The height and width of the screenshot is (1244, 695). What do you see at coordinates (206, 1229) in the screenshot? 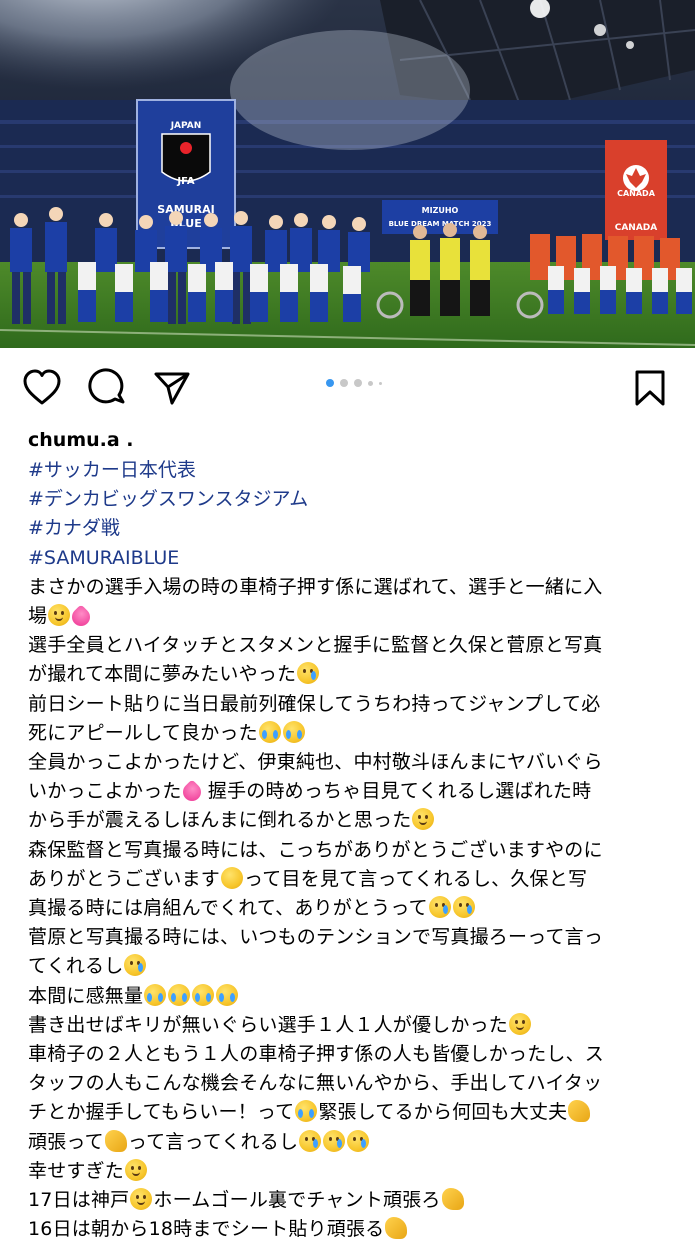
I see `caption-text: 16日は朝から18時までシート貼り頑張る` at bounding box center [206, 1229].